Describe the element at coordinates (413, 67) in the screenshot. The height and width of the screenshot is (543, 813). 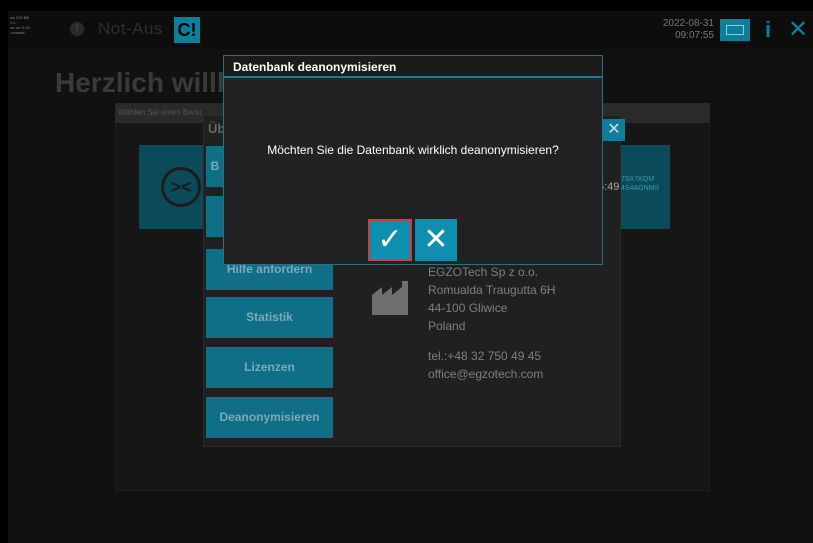
I see `confirm-dialog-header: Datenbank deanonymisieren` at that location.